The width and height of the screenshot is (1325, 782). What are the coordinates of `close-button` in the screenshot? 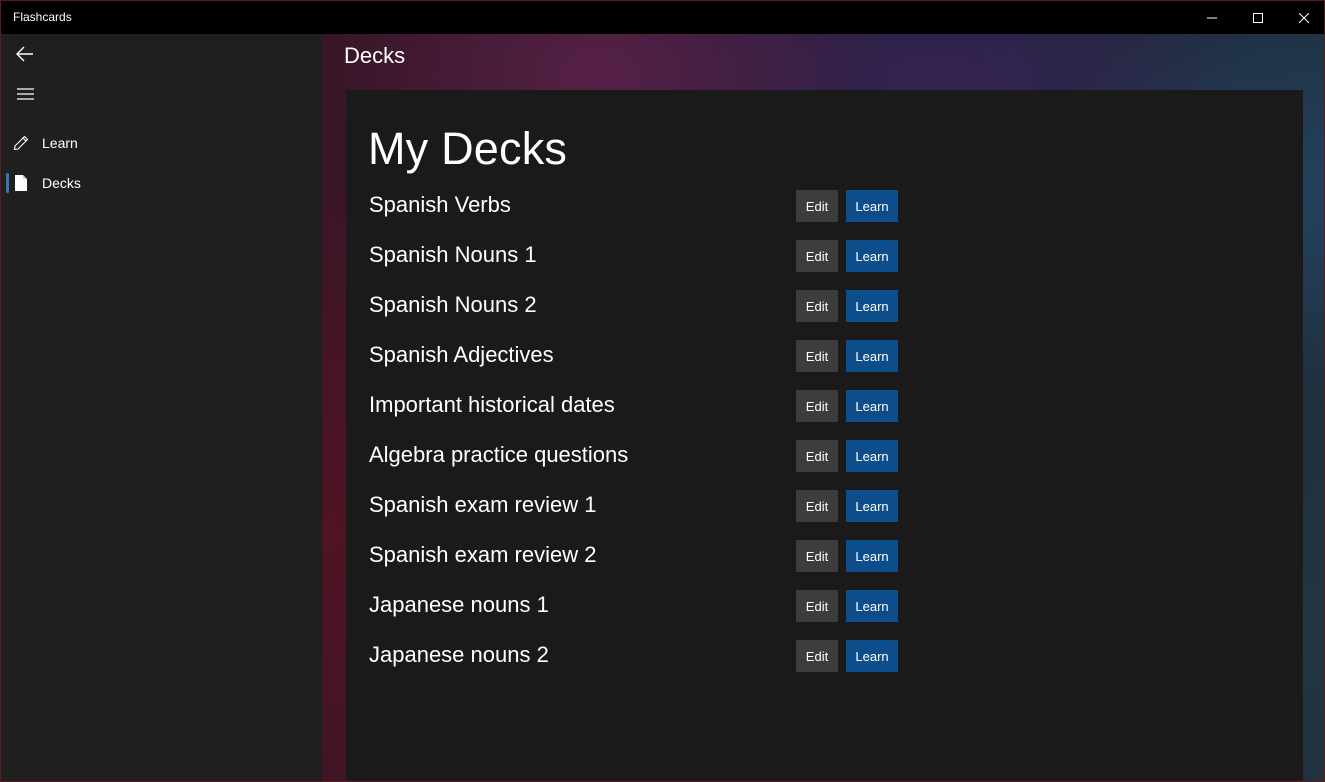 It's located at (1303, 17).